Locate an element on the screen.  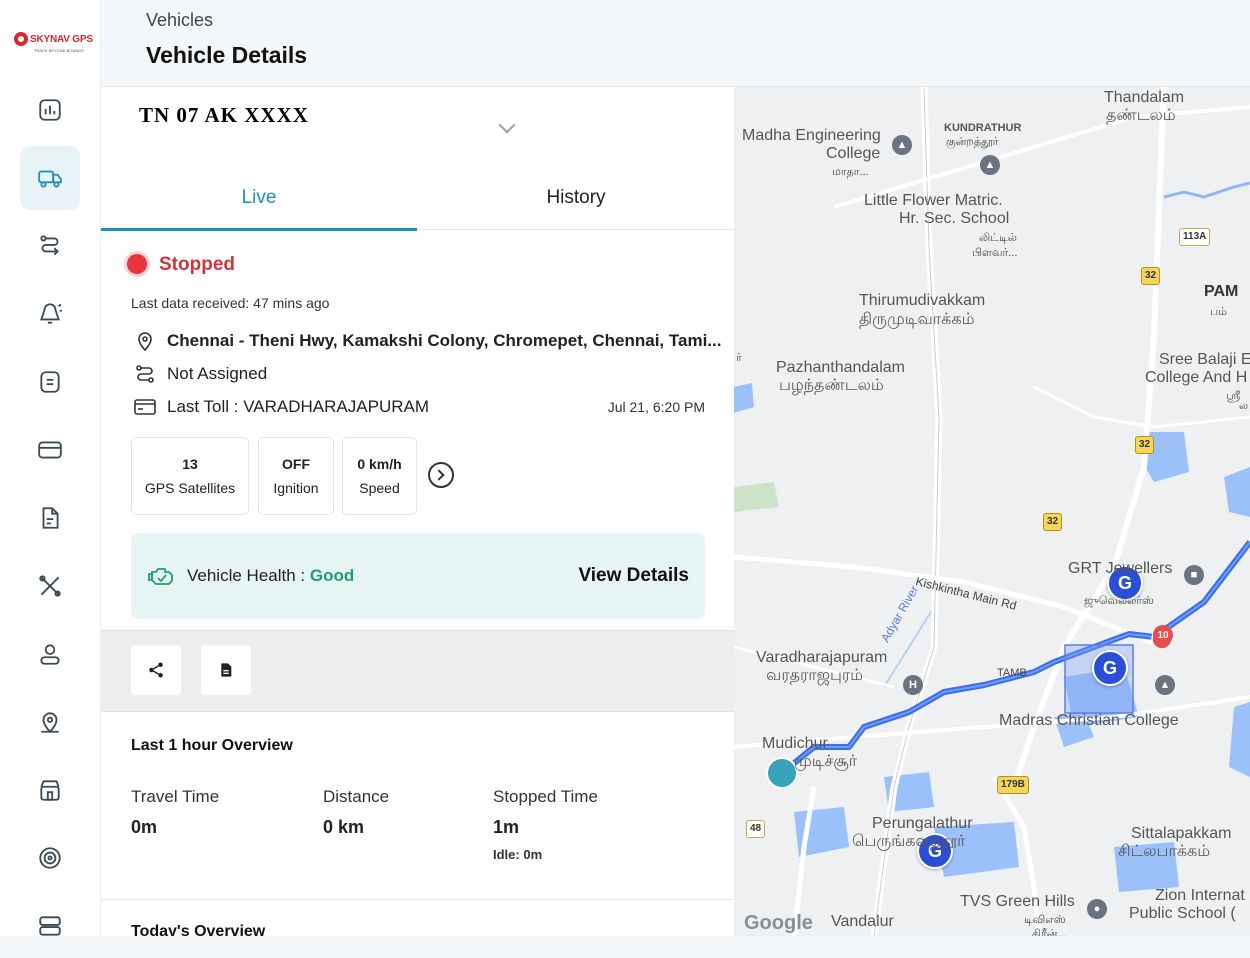
breadcrumb: Vehicles is located at coordinates (179, 20).